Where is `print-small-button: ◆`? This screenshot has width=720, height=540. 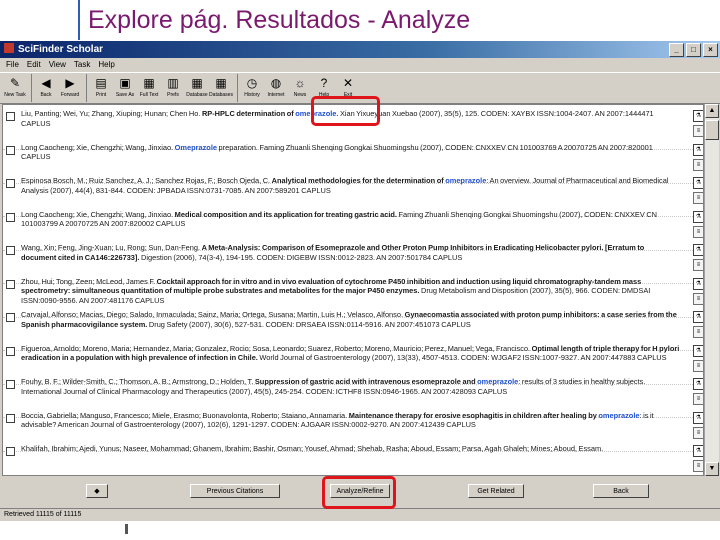 print-small-button: ◆ is located at coordinates (97, 491).